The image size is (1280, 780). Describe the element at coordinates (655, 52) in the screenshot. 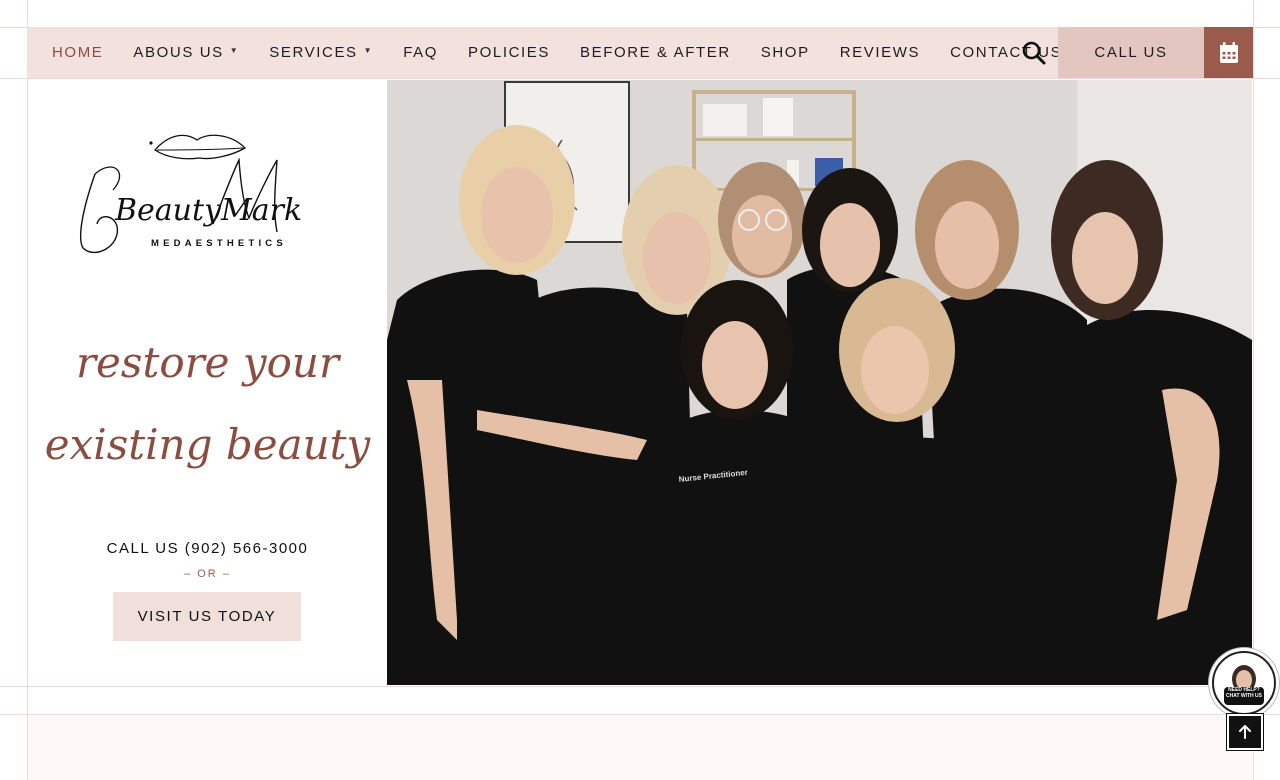

I see `nav-item-before-after: BEFORE & AFTER` at that location.